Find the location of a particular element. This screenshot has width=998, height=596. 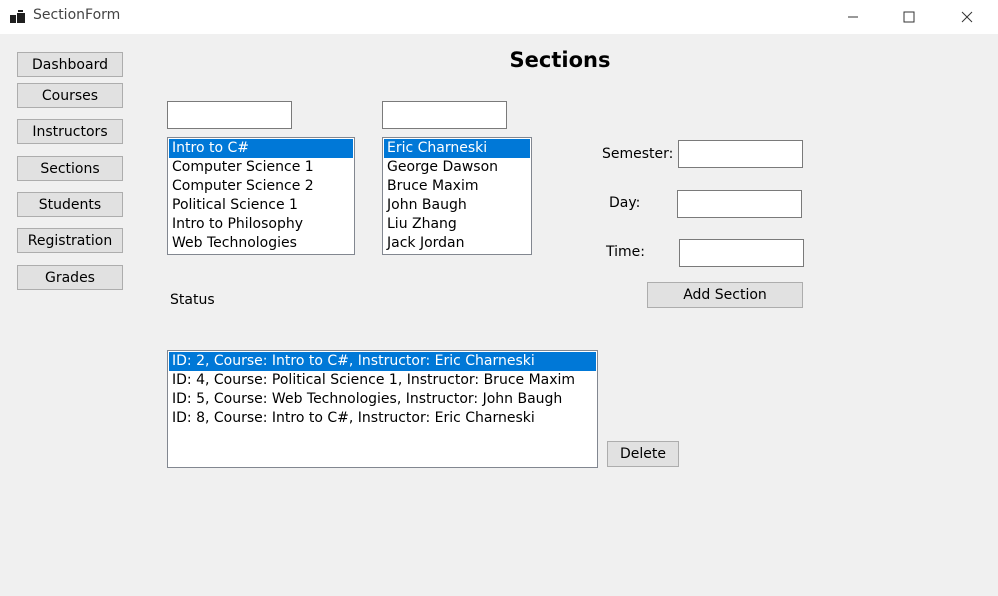

time-input is located at coordinates (741, 253).